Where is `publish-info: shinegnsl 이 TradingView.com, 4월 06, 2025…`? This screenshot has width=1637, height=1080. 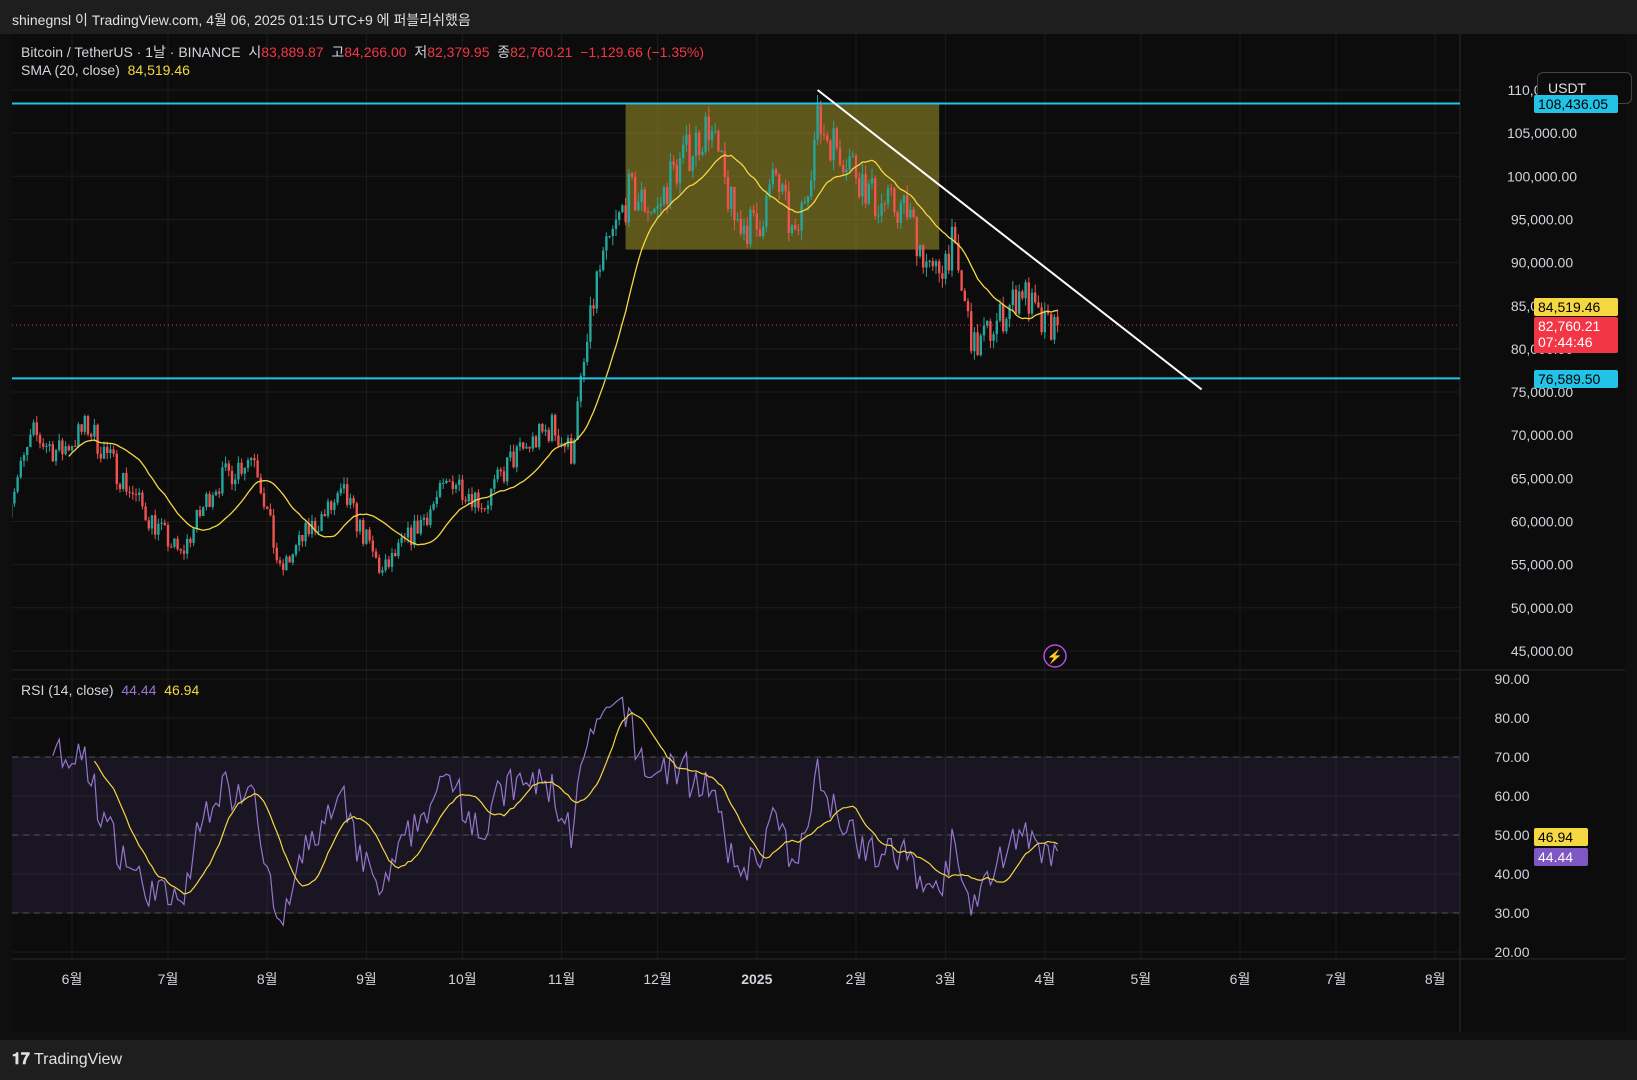
publish-info: shinegnsl 이 TradingView.com, 4월 06, 2025… is located at coordinates (818, 17).